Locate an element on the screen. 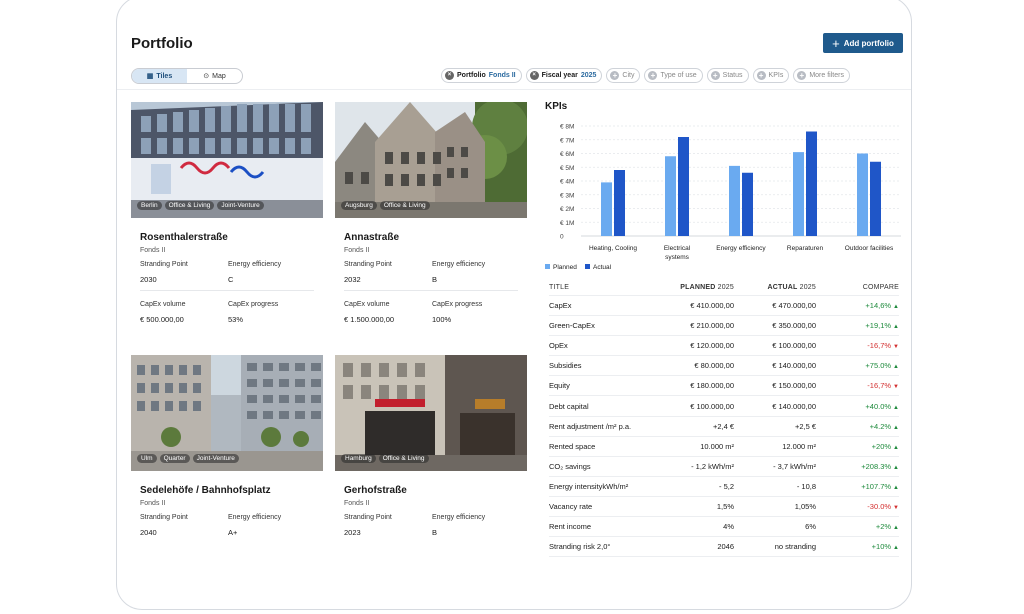 This screenshot has height=614, width=1024. property-tags: Hamburg Office & Living is located at coordinates (385, 458).